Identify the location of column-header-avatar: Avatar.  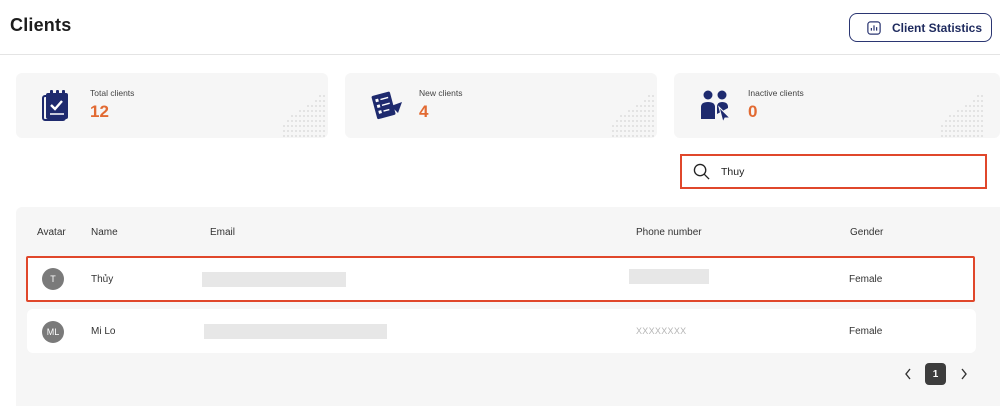
(51, 232).